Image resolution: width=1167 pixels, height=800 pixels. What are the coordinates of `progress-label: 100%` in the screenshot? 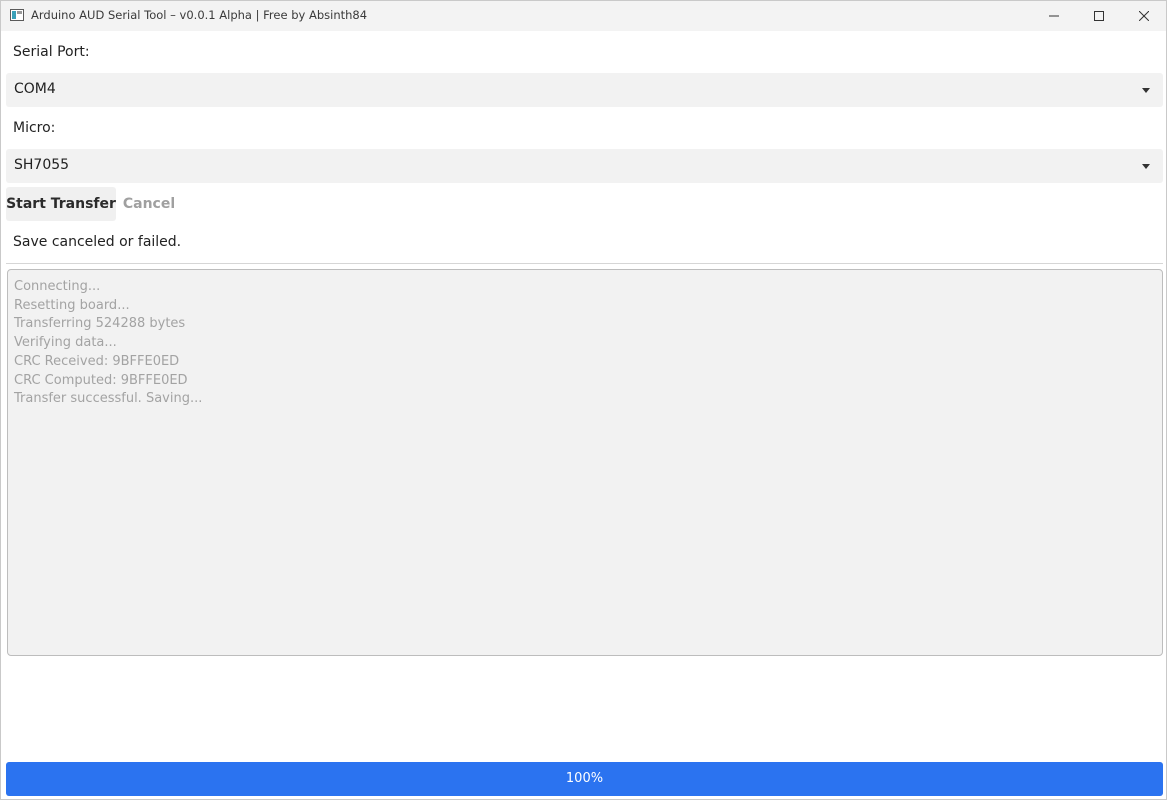 It's located at (584, 778).